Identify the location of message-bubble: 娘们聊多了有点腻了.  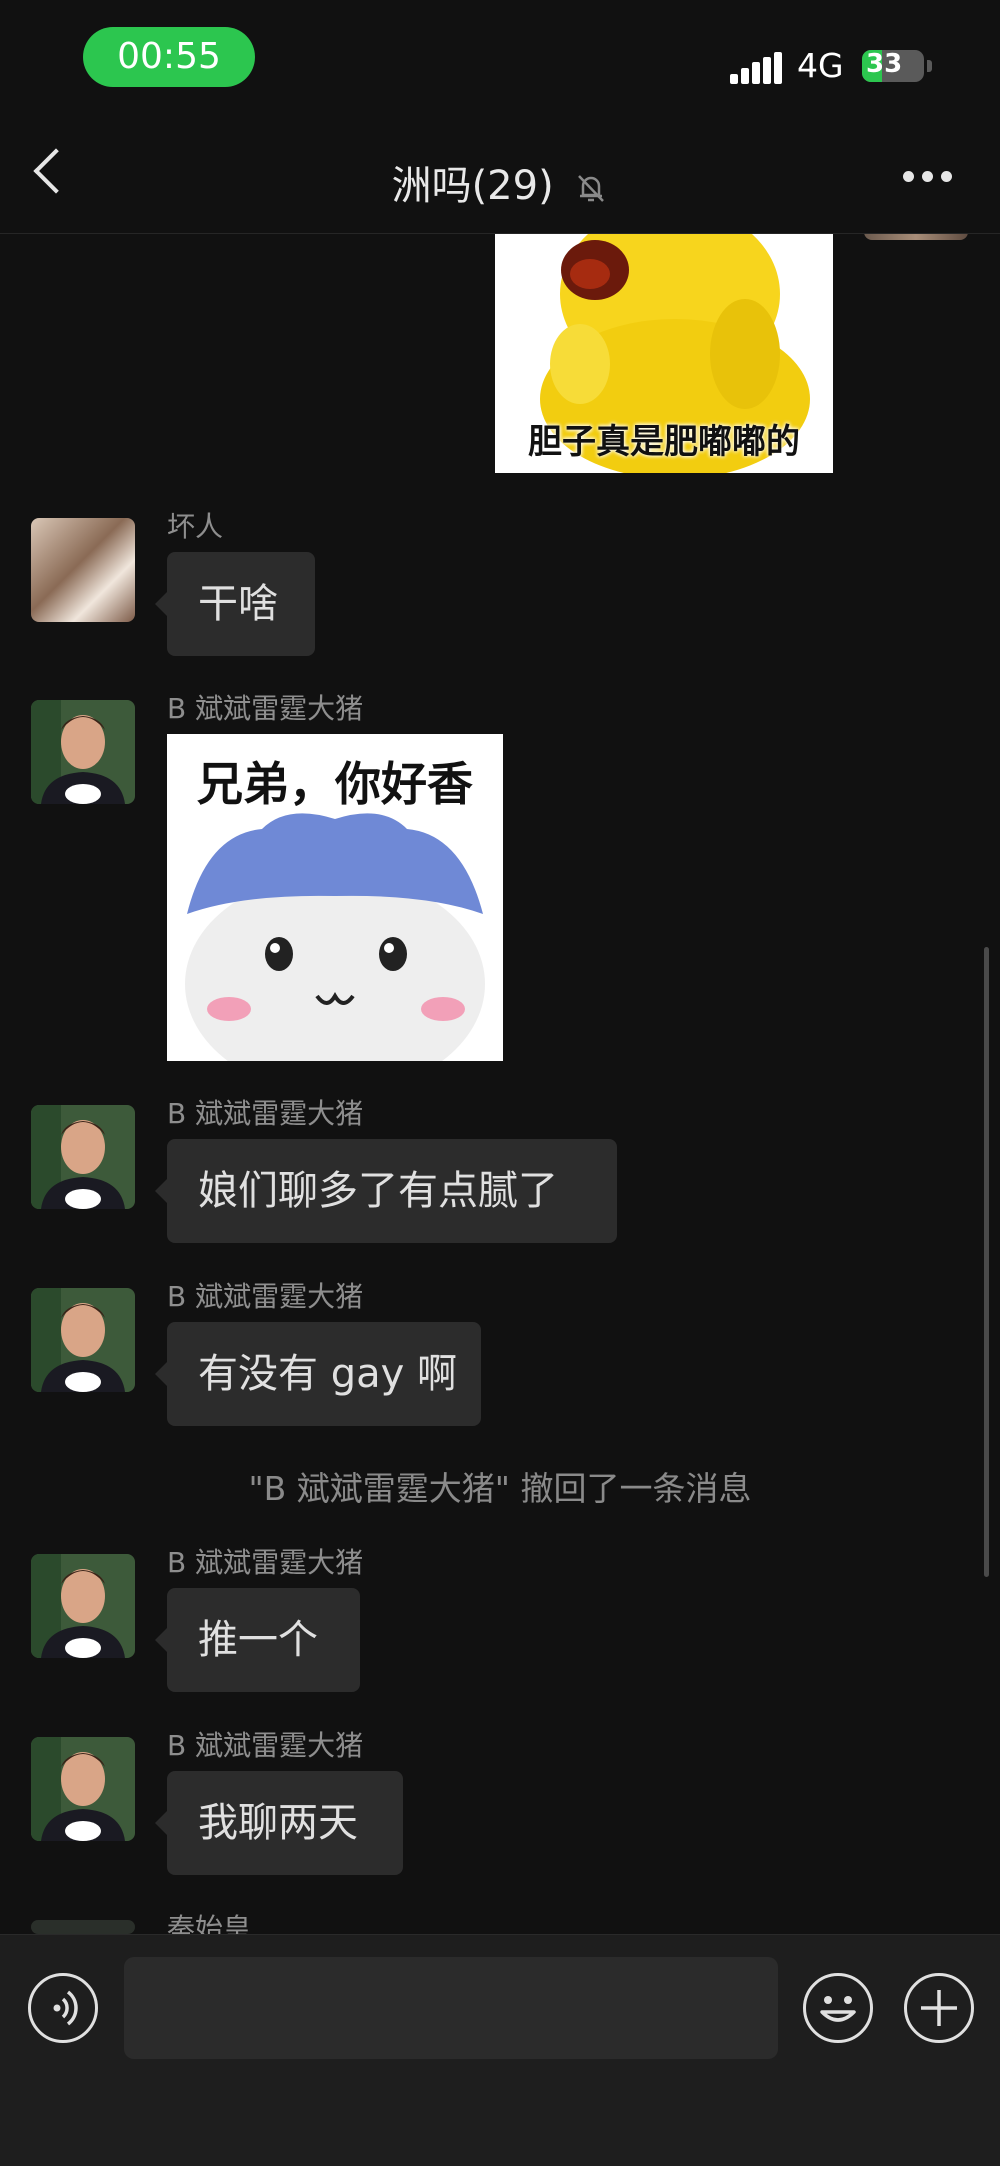
(386, 1191).